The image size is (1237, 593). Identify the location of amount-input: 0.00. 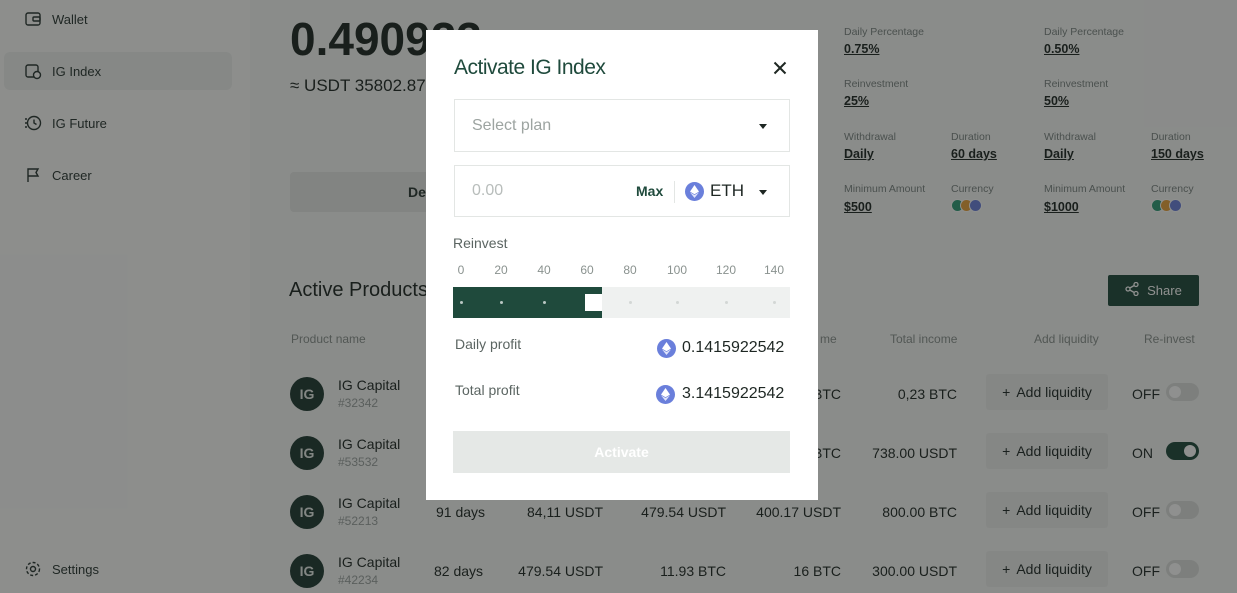
(487, 191).